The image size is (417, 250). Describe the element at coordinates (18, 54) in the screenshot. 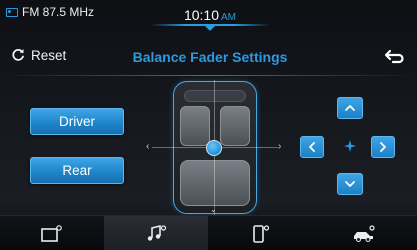

I see `reset-icon` at that location.